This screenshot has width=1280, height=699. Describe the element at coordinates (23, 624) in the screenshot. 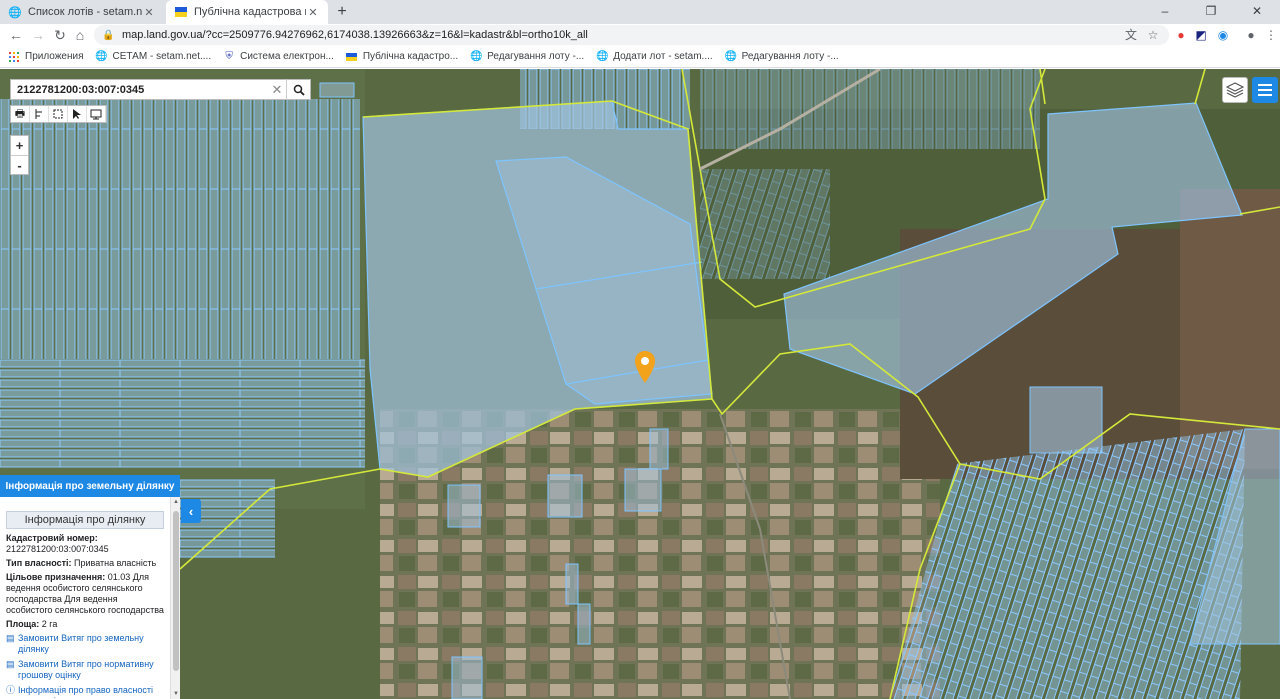

I see `area-label: Площа:` at that location.